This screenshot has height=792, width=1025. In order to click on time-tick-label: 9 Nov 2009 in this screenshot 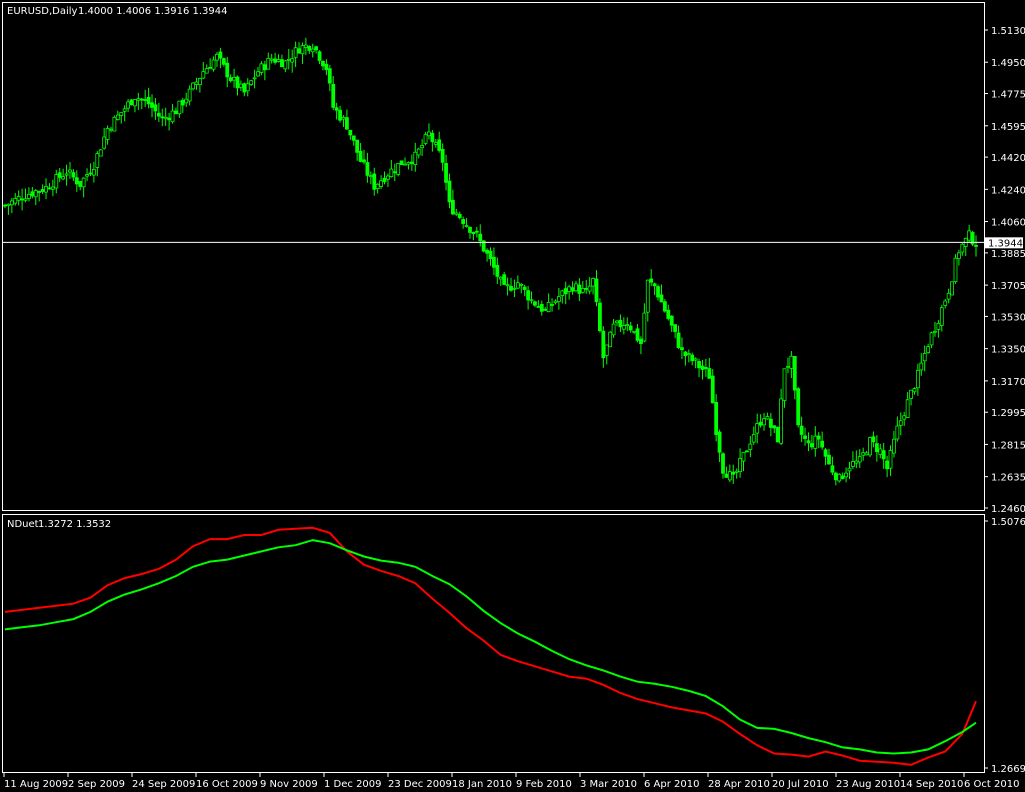, I will do `click(289, 784)`.